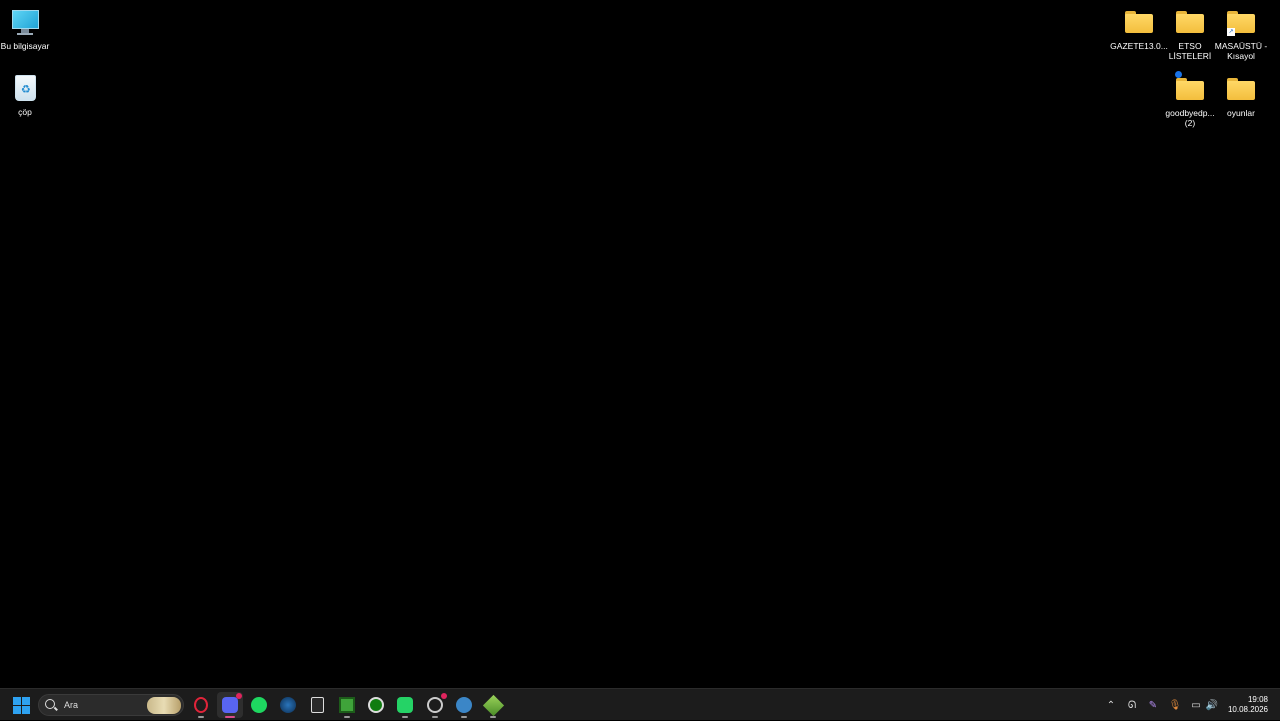 The width and height of the screenshot is (1280, 721). Describe the element at coordinates (25, 22) in the screenshot. I see `computer-icon` at that location.